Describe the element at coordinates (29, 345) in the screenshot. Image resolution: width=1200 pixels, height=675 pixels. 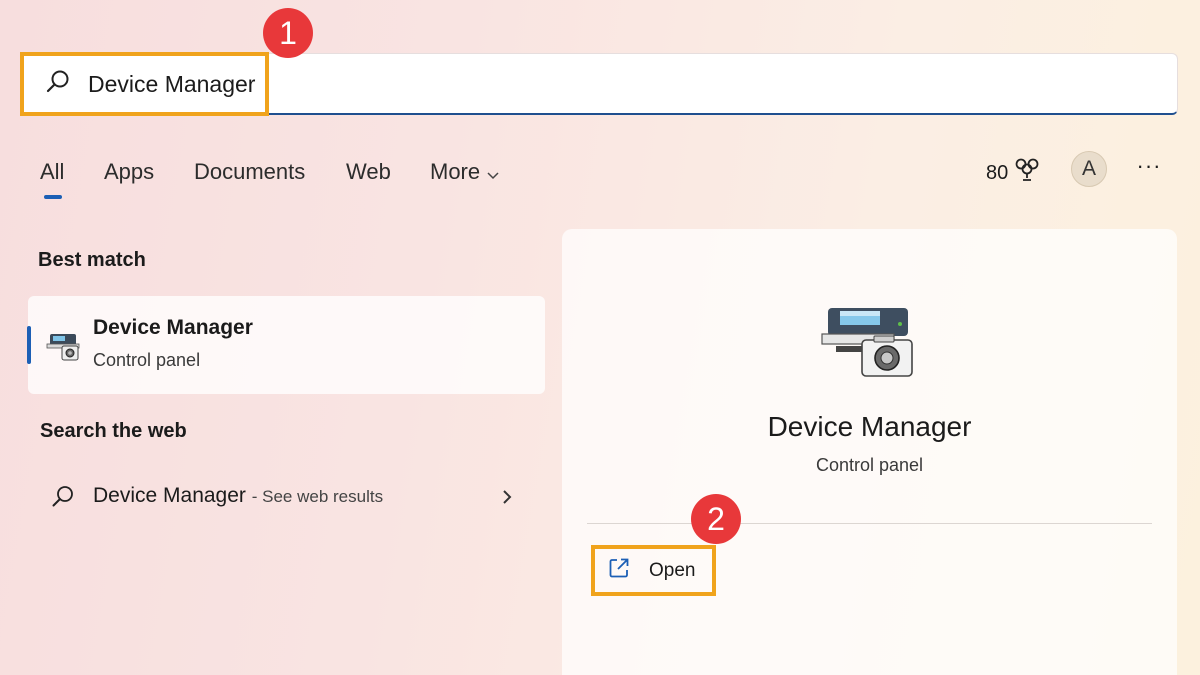
I see `selection-indicator` at that location.